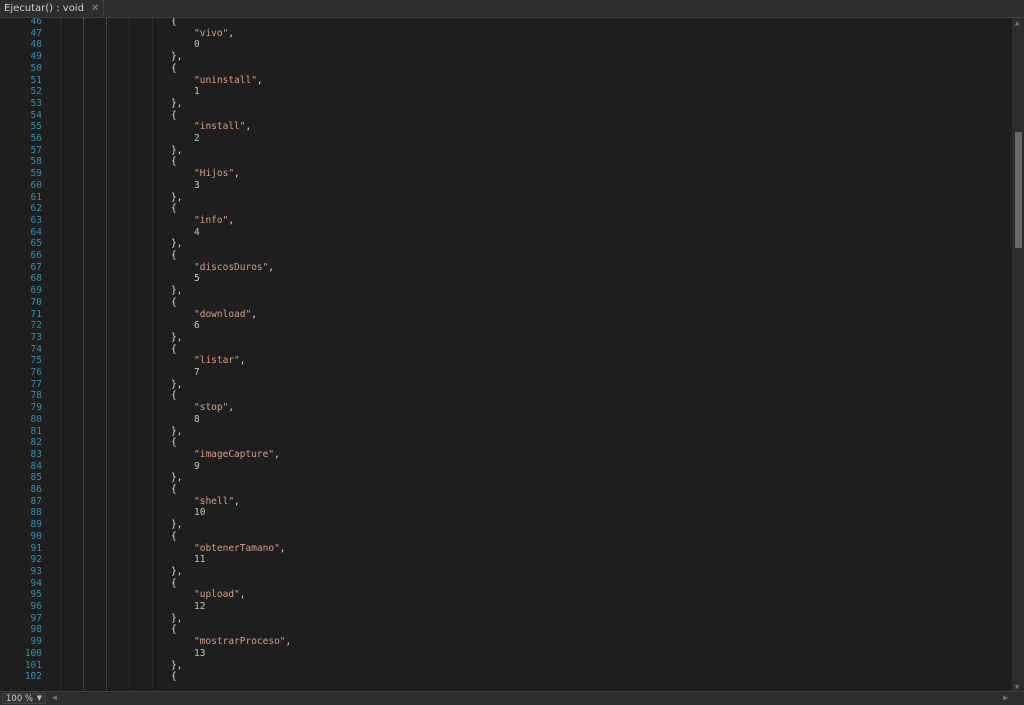 Image resolution: width=1024 pixels, height=705 pixels. I want to click on line-number: 70, so click(36, 302).